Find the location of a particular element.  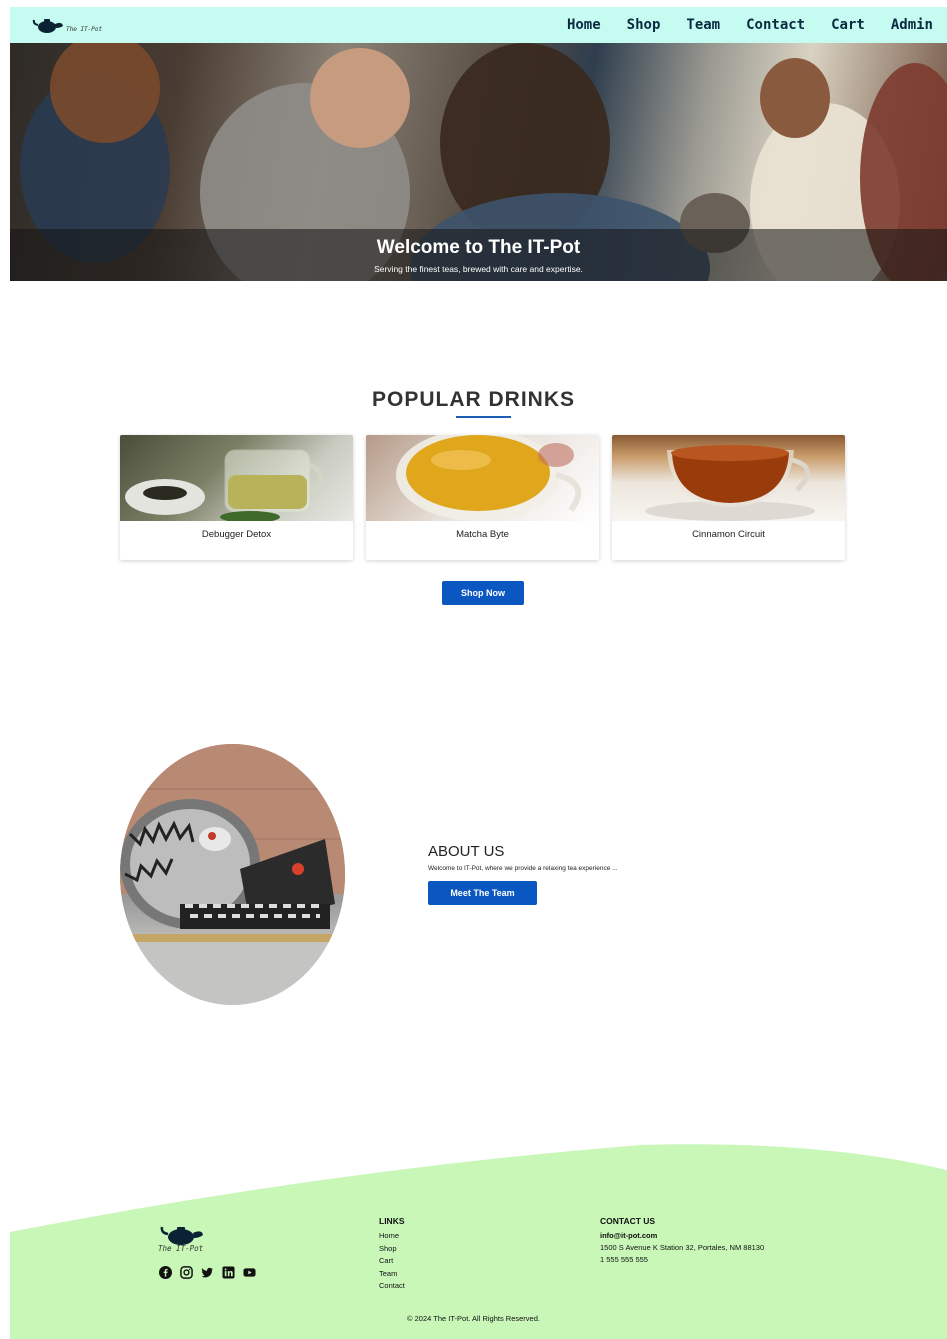

footer-links-title: LINKS is located at coordinates (392, 1221).